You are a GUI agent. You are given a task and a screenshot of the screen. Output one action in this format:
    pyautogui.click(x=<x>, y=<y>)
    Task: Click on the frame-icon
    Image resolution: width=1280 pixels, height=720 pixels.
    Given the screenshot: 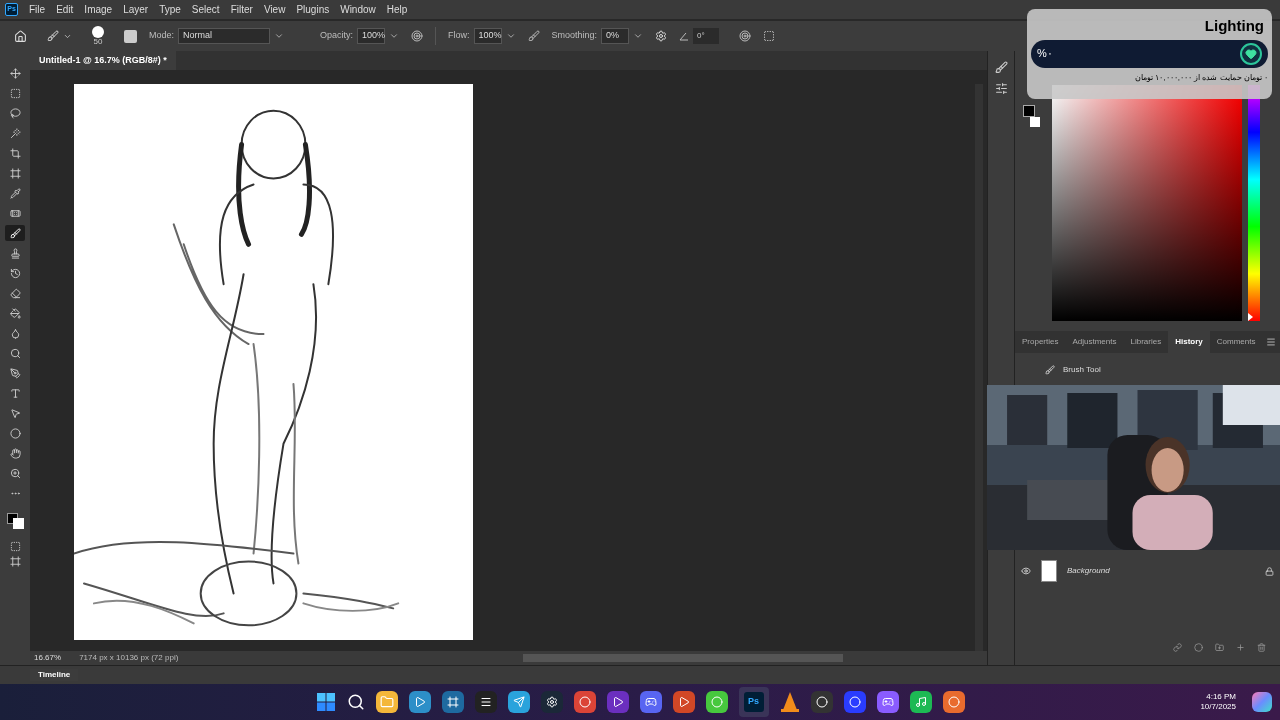 What is the action you would take?
    pyautogui.click(x=15, y=173)
    